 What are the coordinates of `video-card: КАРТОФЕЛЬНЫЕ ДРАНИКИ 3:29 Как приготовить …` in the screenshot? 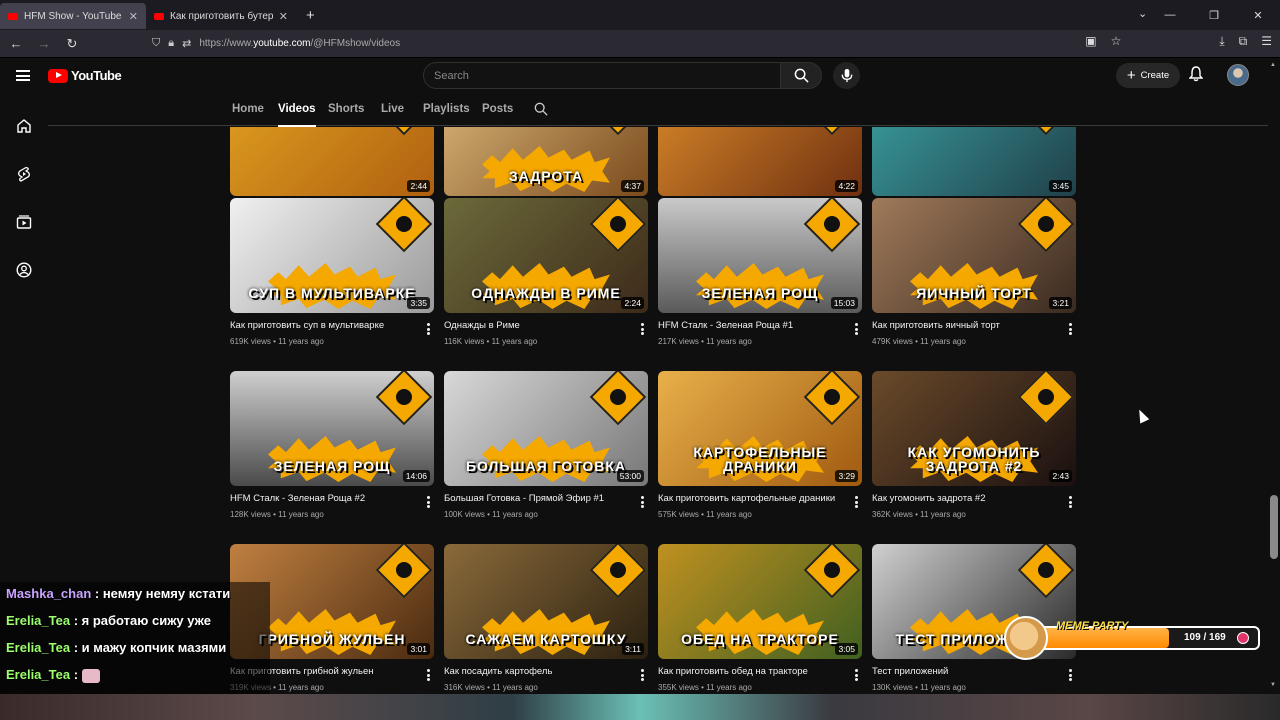 It's located at (760, 445).